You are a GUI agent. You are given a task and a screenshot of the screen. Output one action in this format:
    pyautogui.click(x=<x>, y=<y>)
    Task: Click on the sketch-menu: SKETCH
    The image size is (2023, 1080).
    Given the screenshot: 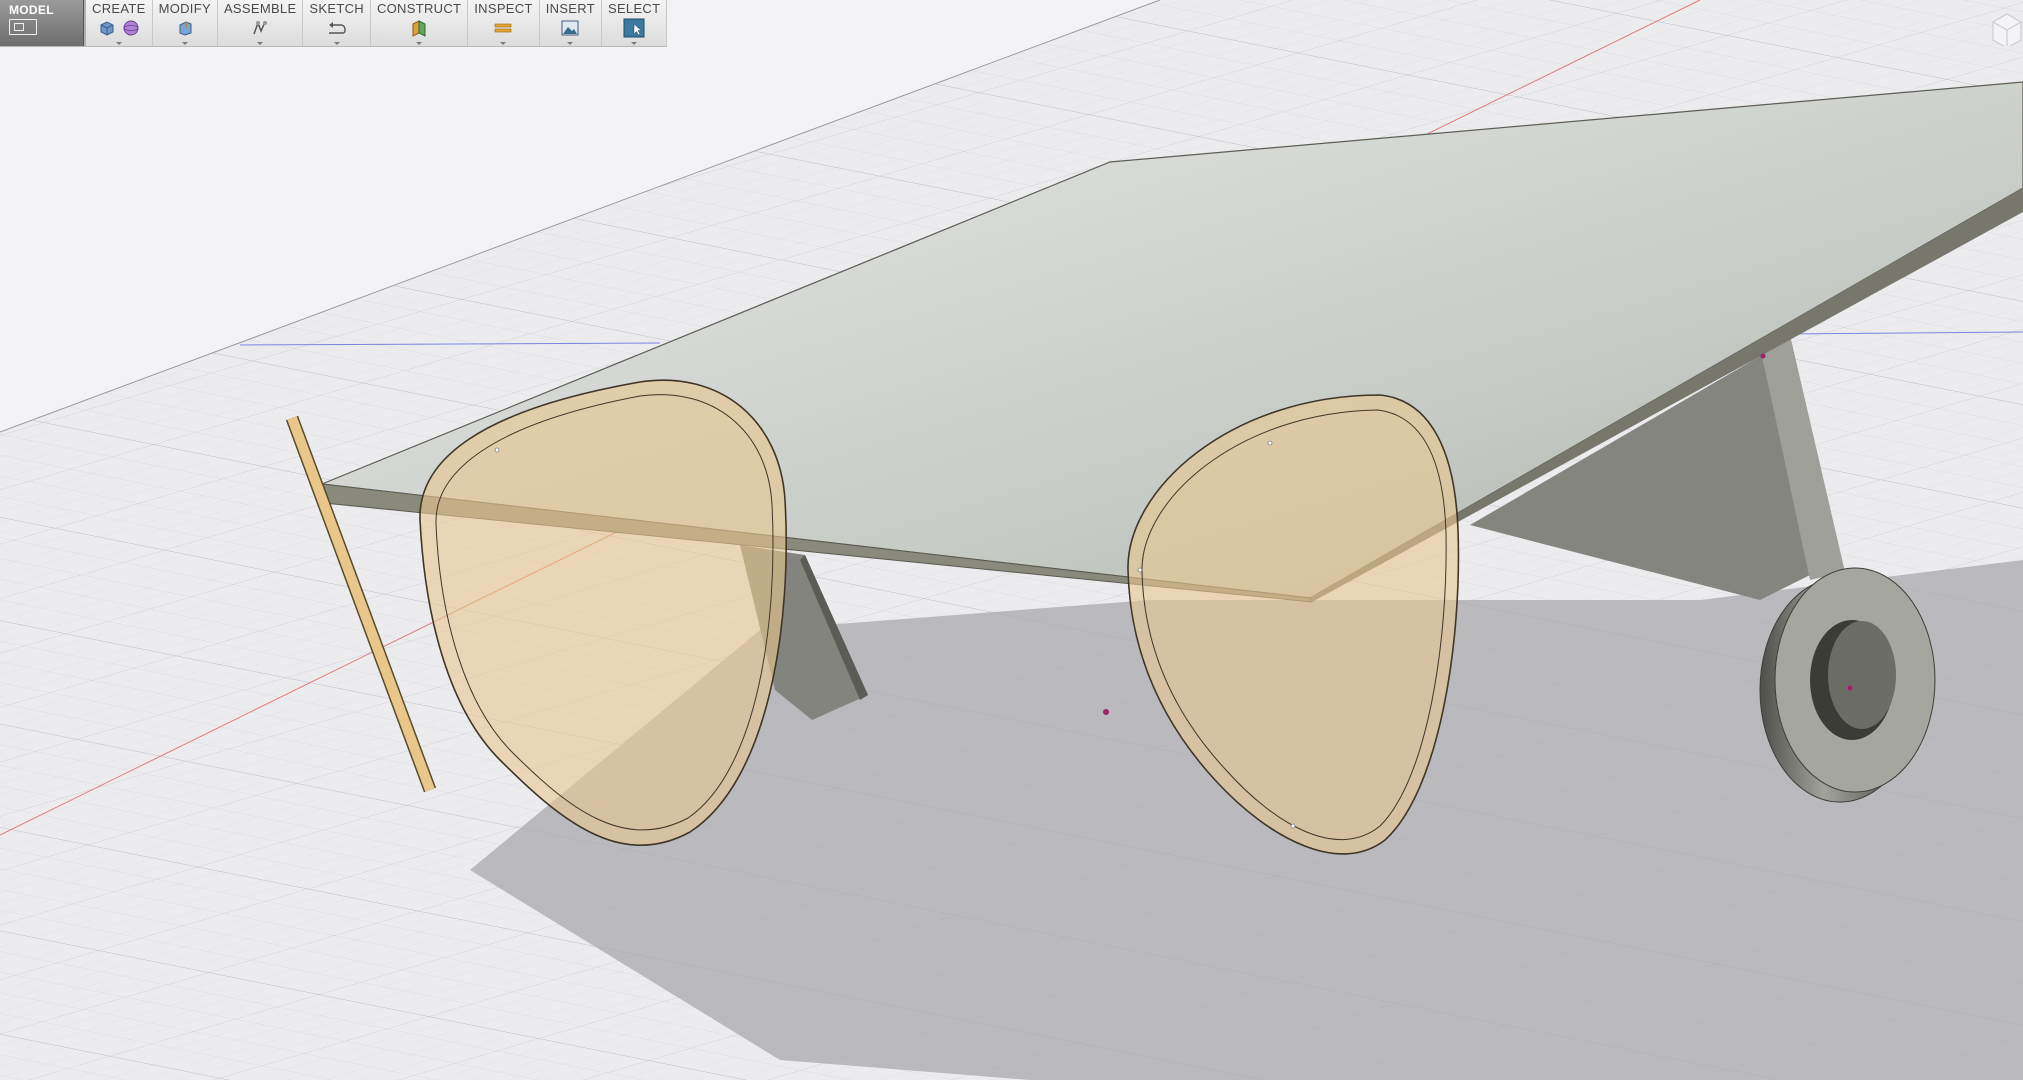 What is the action you would take?
    pyautogui.click(x=337, y=23)
    